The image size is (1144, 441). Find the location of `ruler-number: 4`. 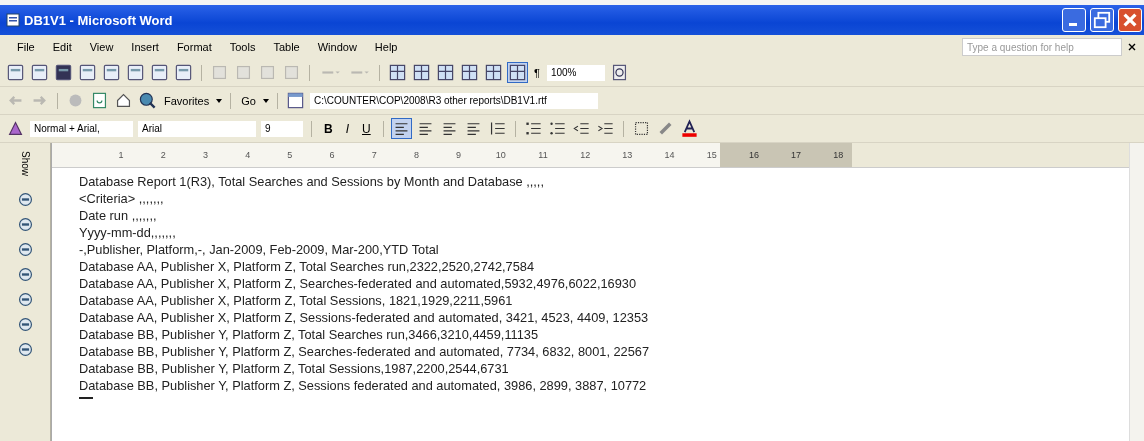

ruler-number: 4 is located at coordinates (248, 155).